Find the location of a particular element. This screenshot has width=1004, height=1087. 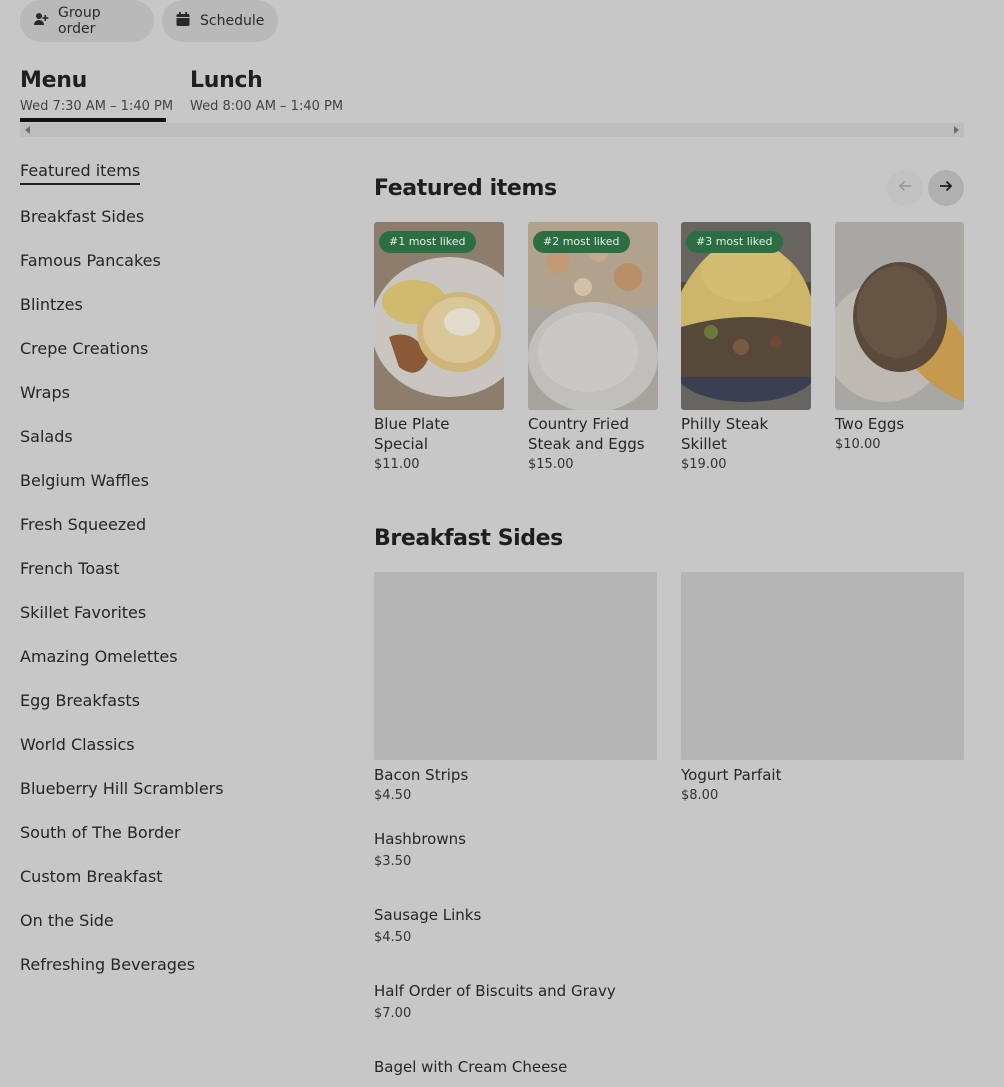

item-price: $3.50 is located at coordinates (393, 861).